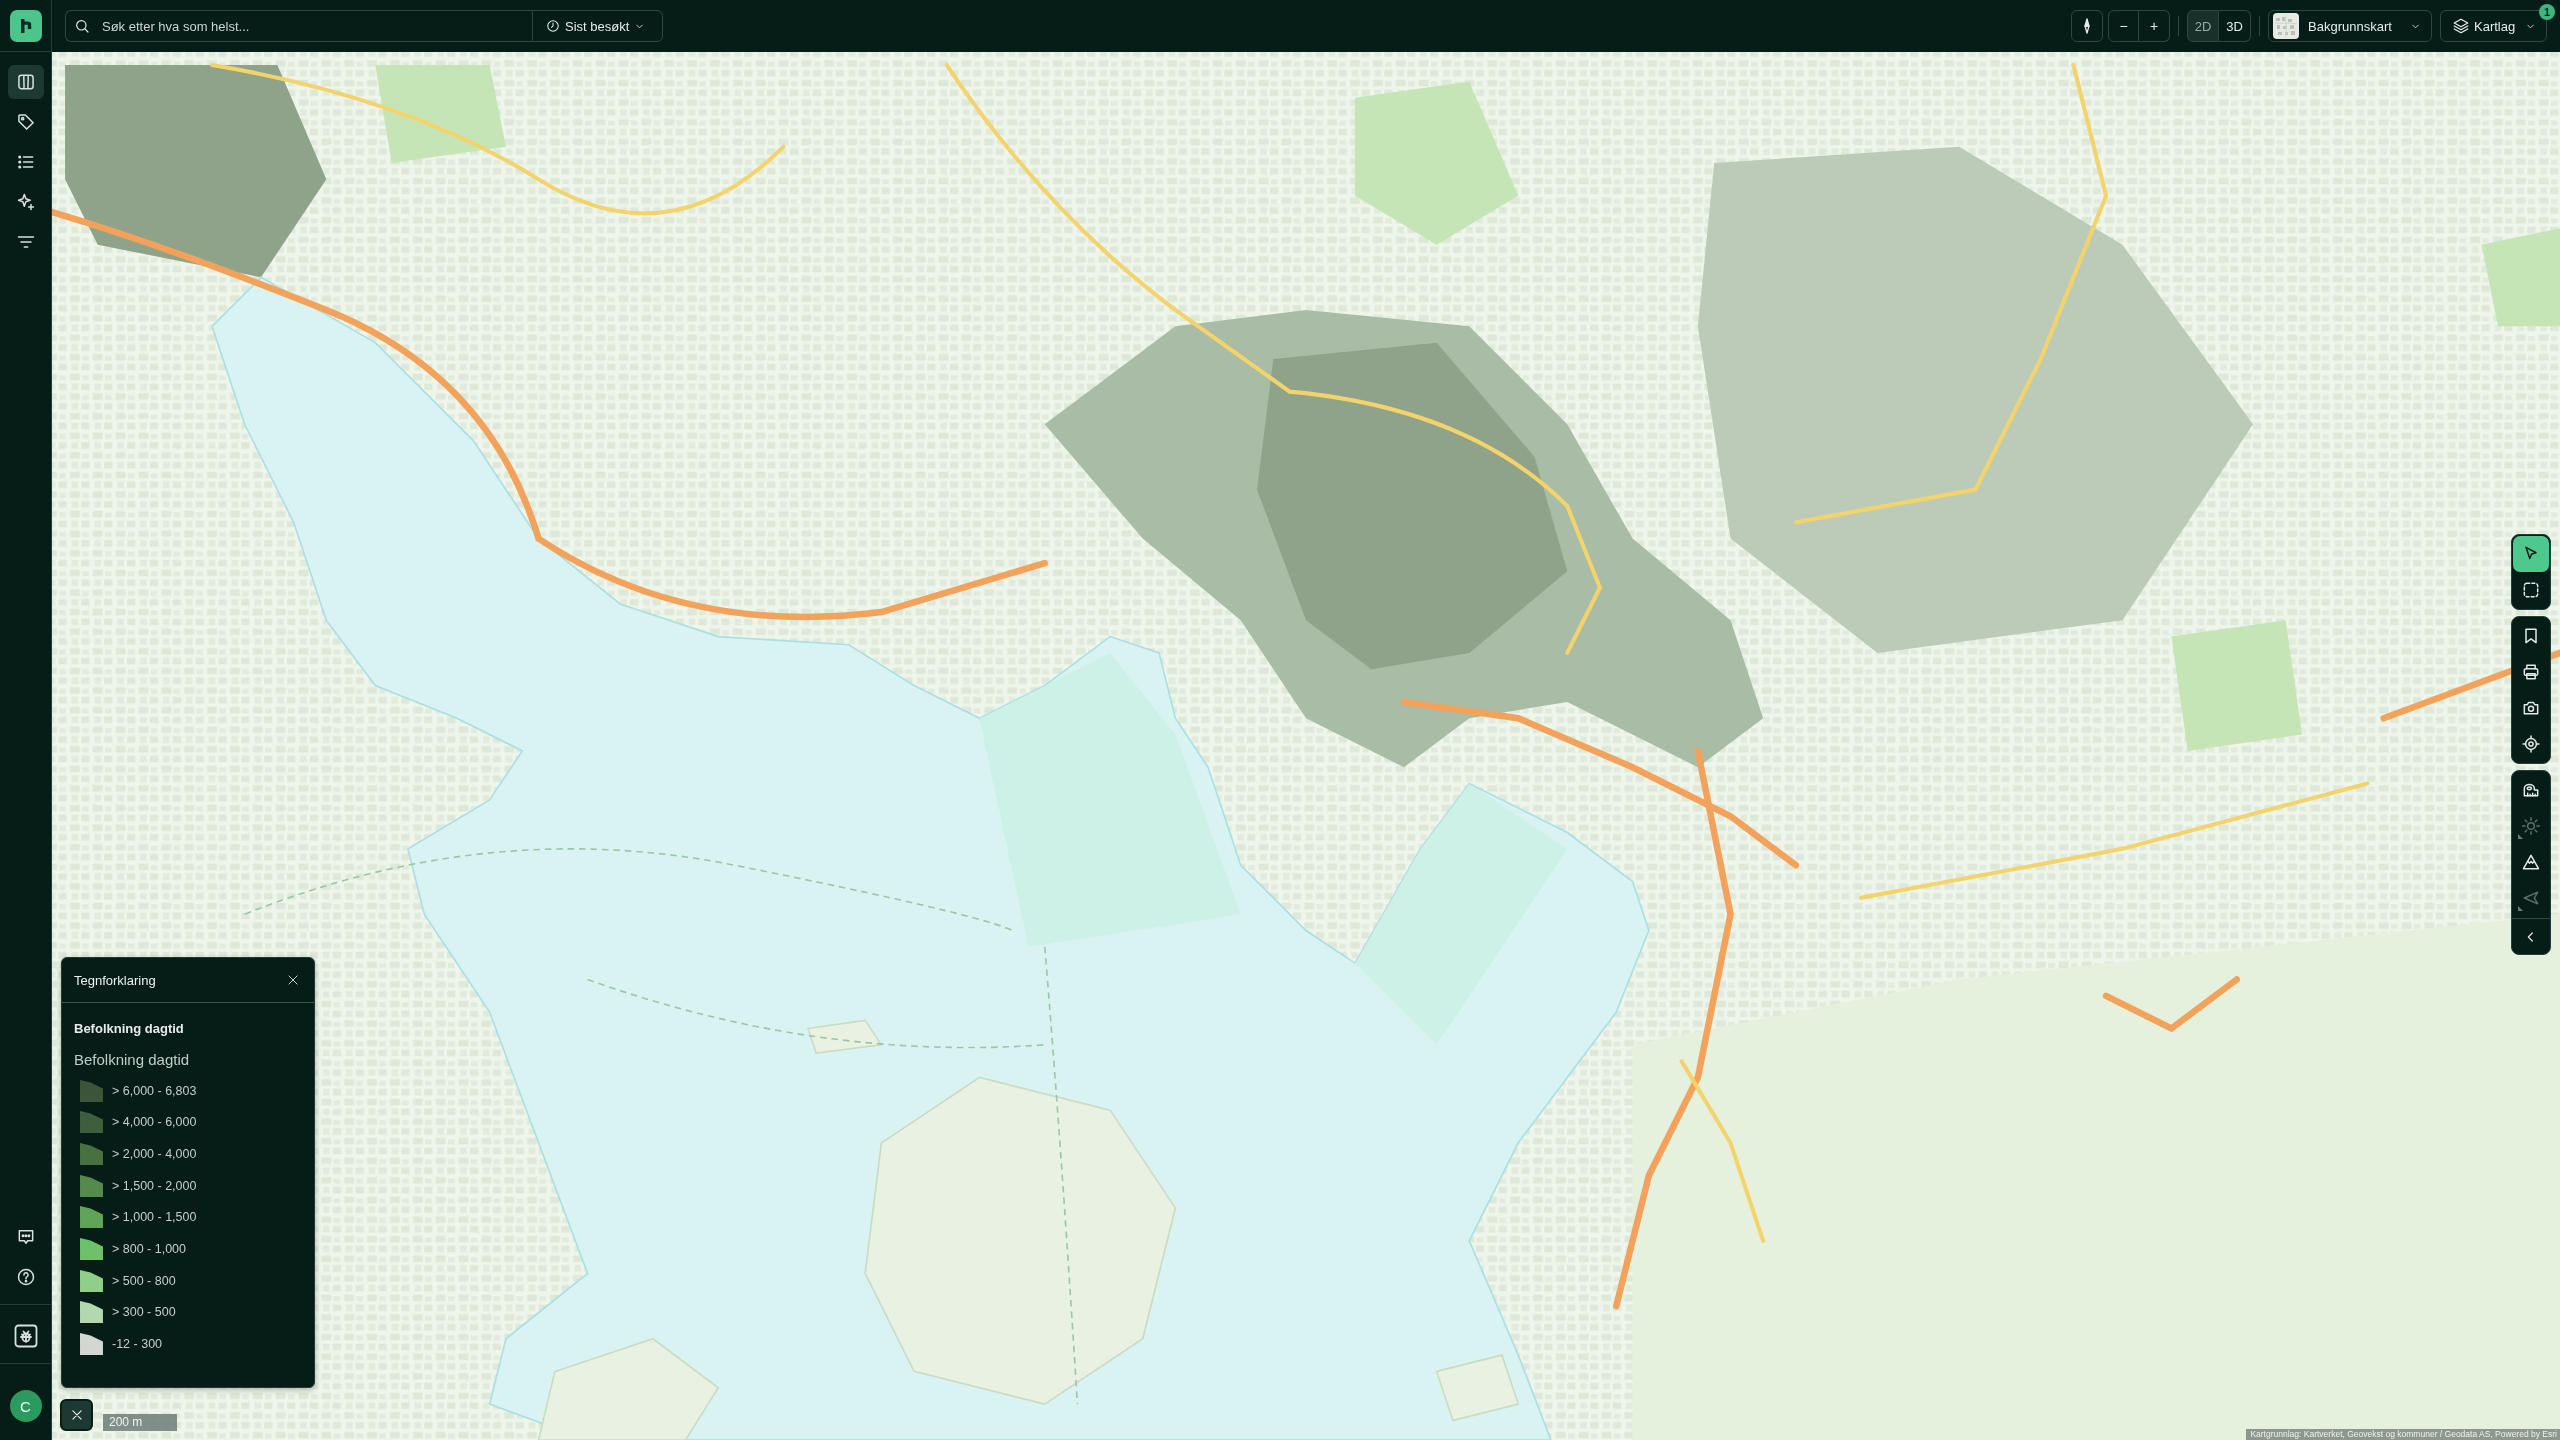 Image resolution: width=2560 pixels, height=1440 pixels. What do you see at coordinates (154, 1185) in the screenshot?
I see `legend-label: > 1,500 - 2,000` at bounding box center [154, 1185].